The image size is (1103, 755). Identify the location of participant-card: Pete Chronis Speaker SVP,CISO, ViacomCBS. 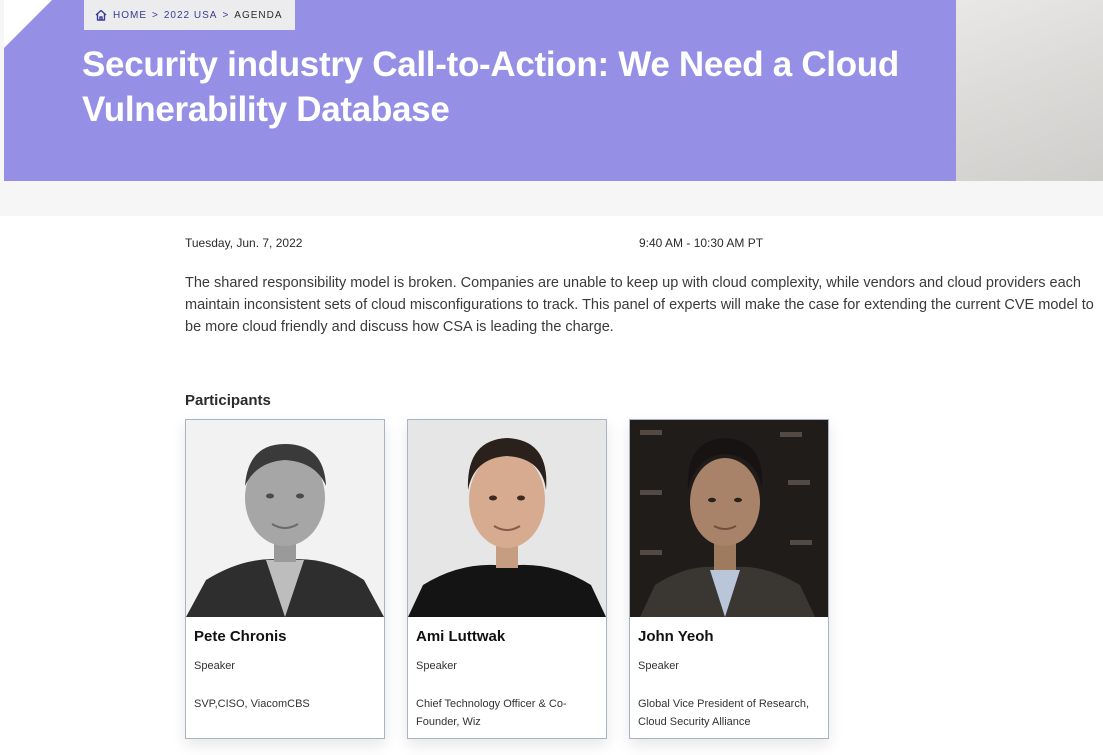
(285, 579).